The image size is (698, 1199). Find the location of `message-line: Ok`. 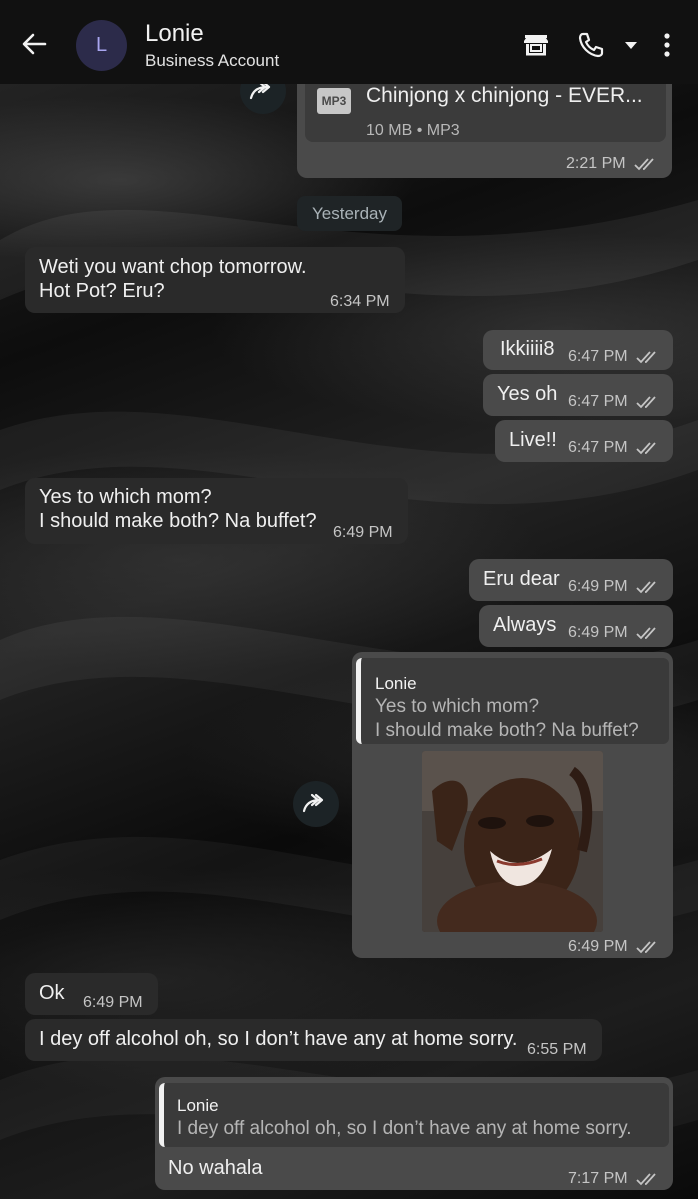

message-line: Ok is located at coordinates (52, 993).